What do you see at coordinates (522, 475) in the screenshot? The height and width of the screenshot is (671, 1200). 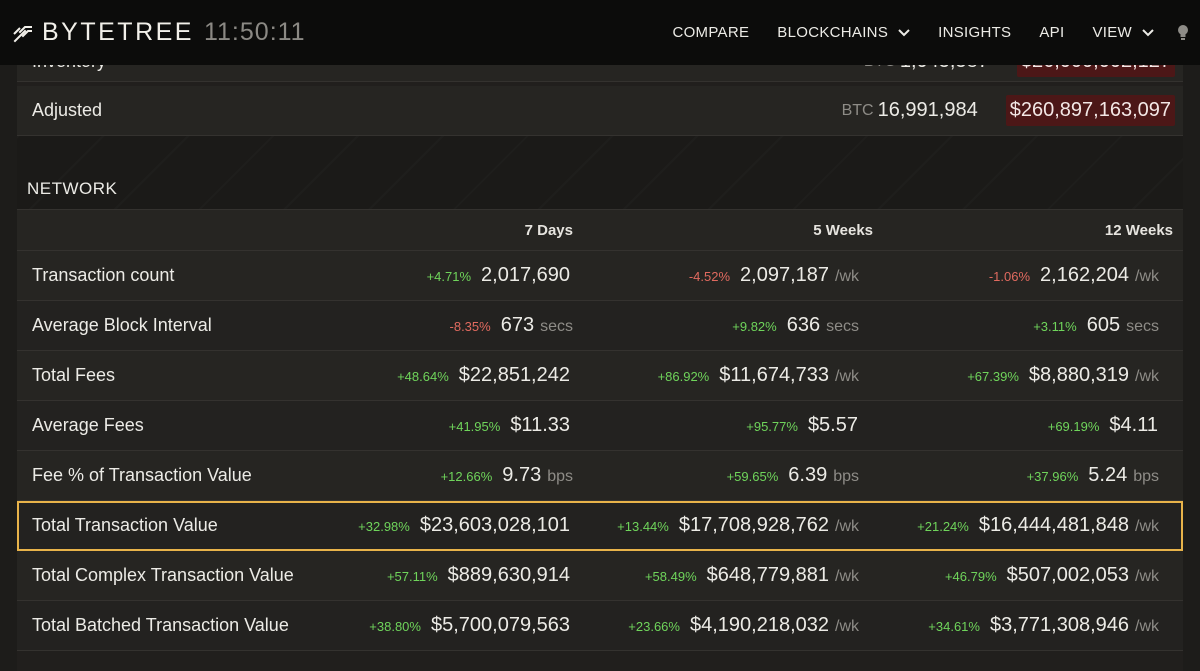 I see `metric-value: 9.73` at bounding box center [522, 475].